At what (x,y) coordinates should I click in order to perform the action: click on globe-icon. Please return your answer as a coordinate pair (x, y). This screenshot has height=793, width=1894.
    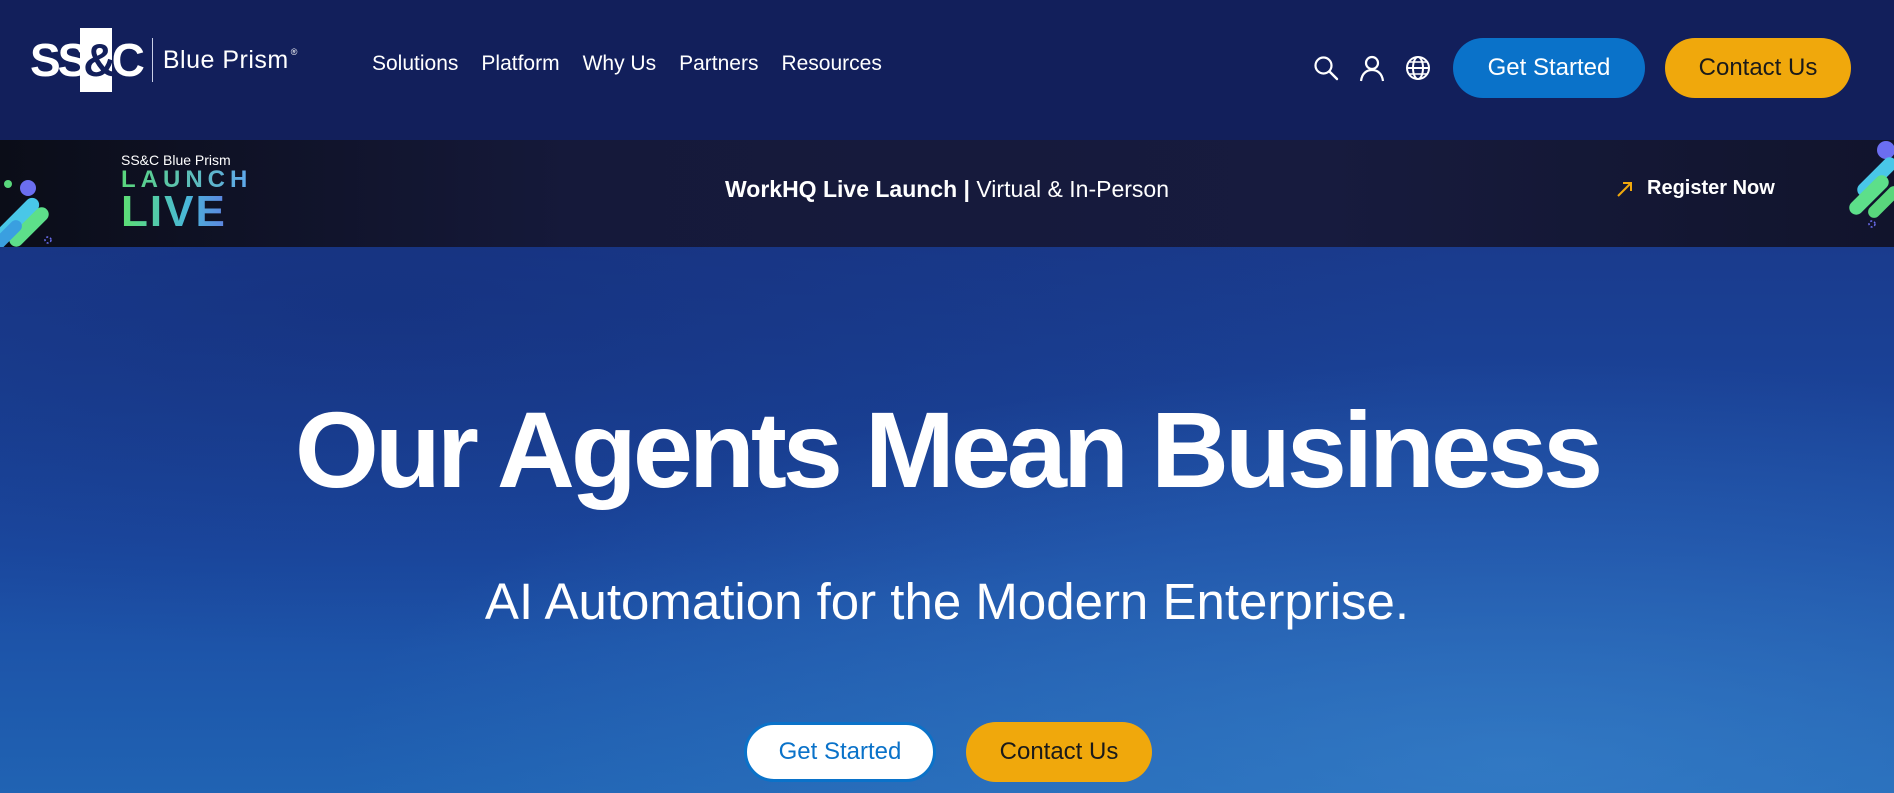
    Looking at the image, I should click on (1418, 68).